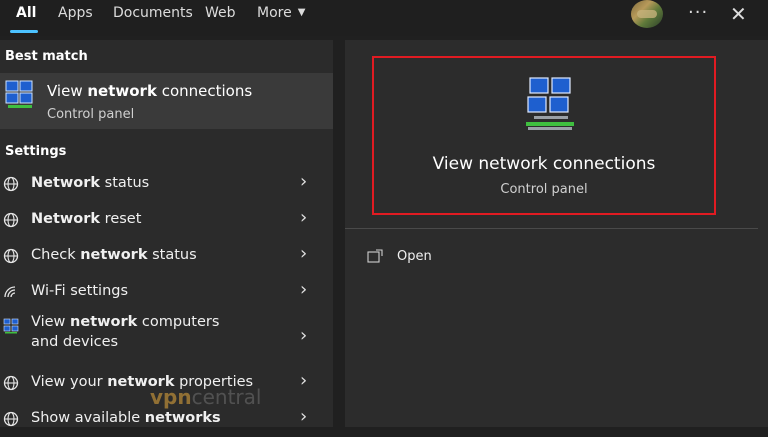 The height and width of the screenshot is (437, 768). Describe the element at coordinates (67, 91) in the screenshot. I see `best-match-title-prefix: View` at that location.